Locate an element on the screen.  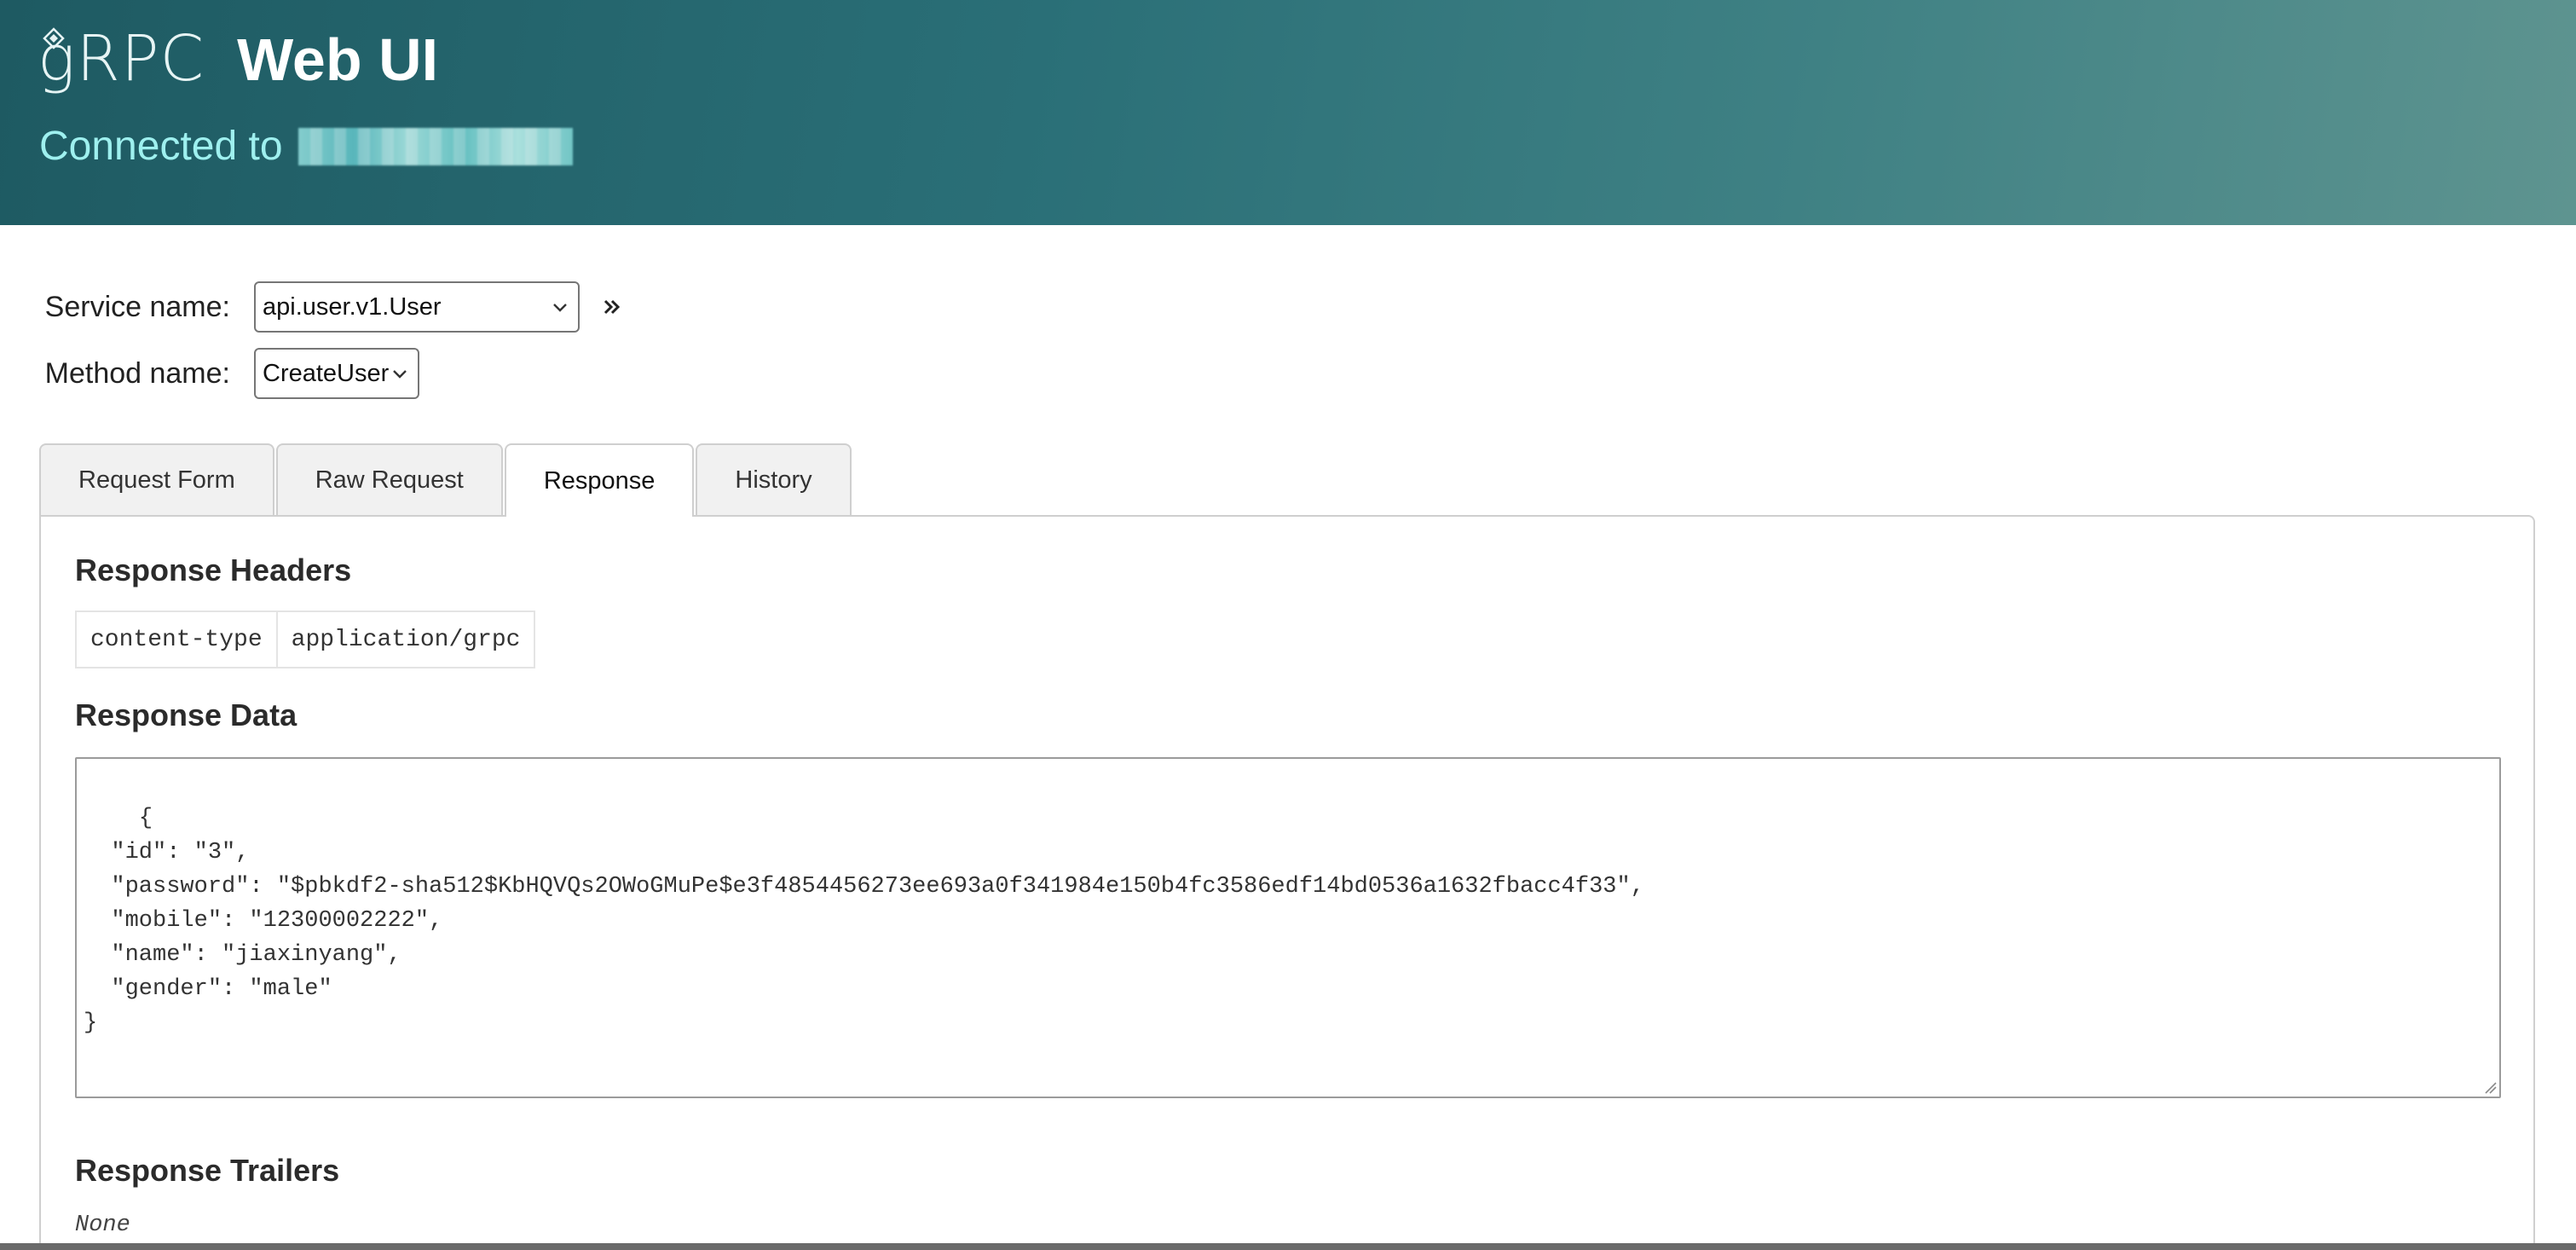
grpc-diamond-icon is located at coordinates (54, 38).